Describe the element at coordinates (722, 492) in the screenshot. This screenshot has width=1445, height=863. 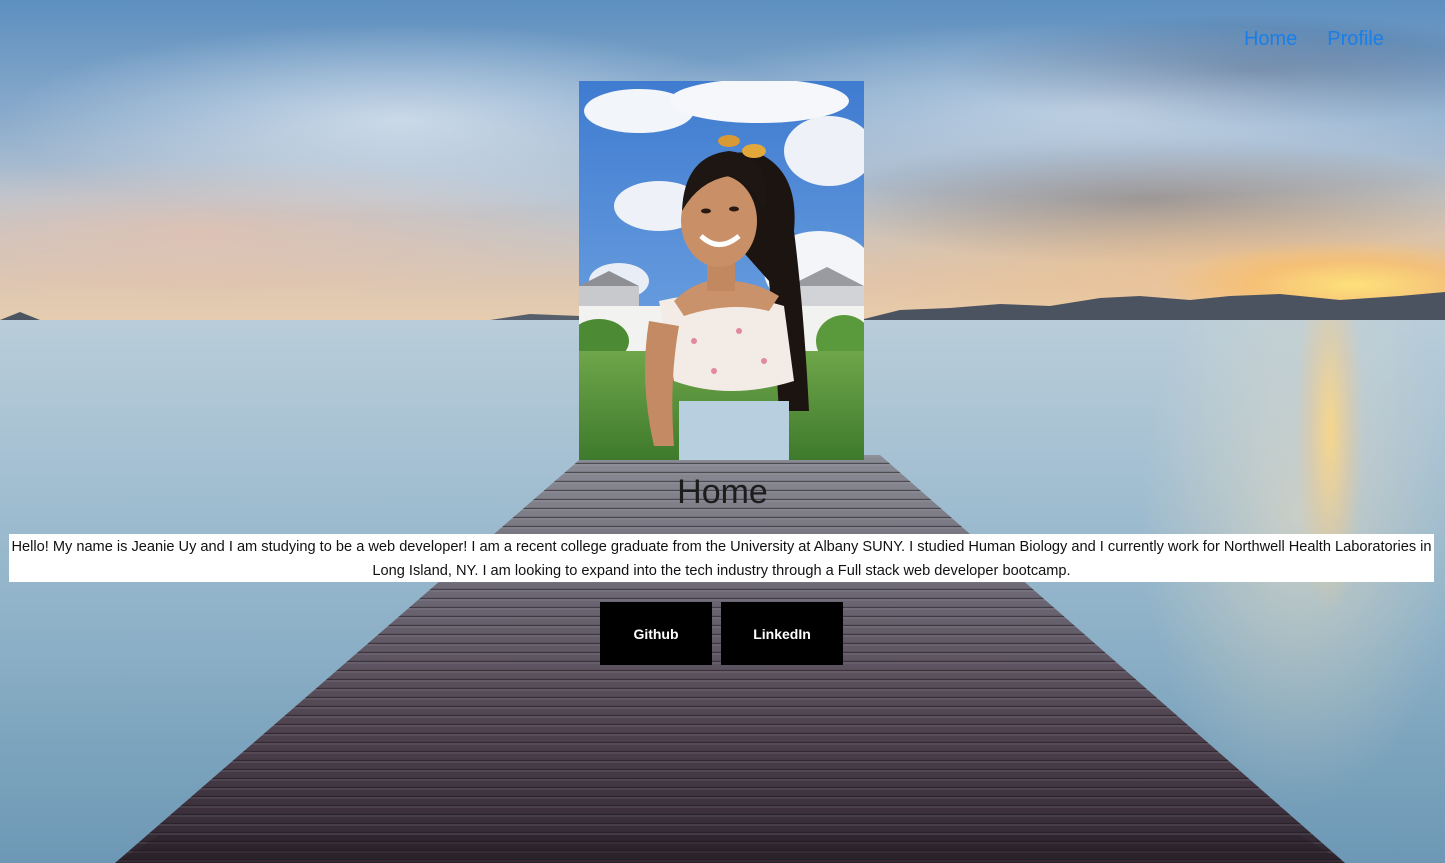
I see `page-title: Home` at that location.